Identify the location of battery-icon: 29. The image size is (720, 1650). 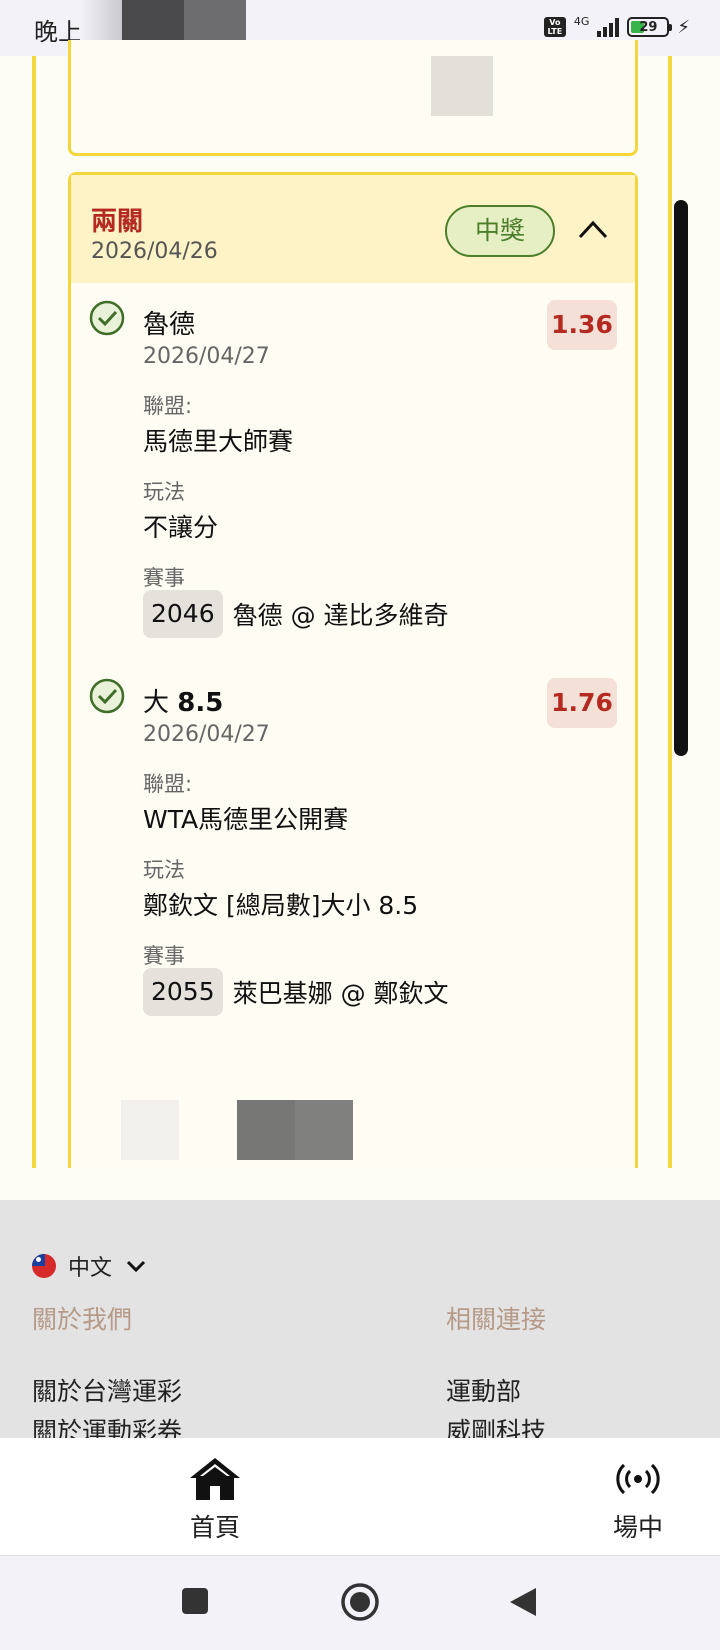
(650, 27).